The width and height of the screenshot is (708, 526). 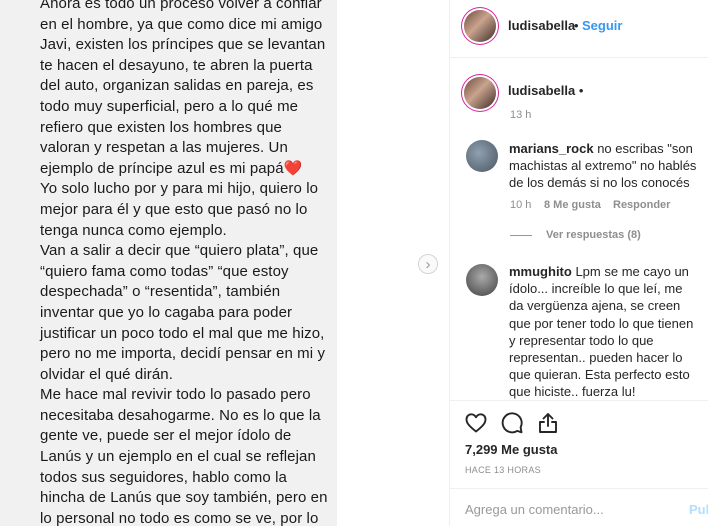 I want to click on caption-username: ludisabella •, so click(x=545, y=90).